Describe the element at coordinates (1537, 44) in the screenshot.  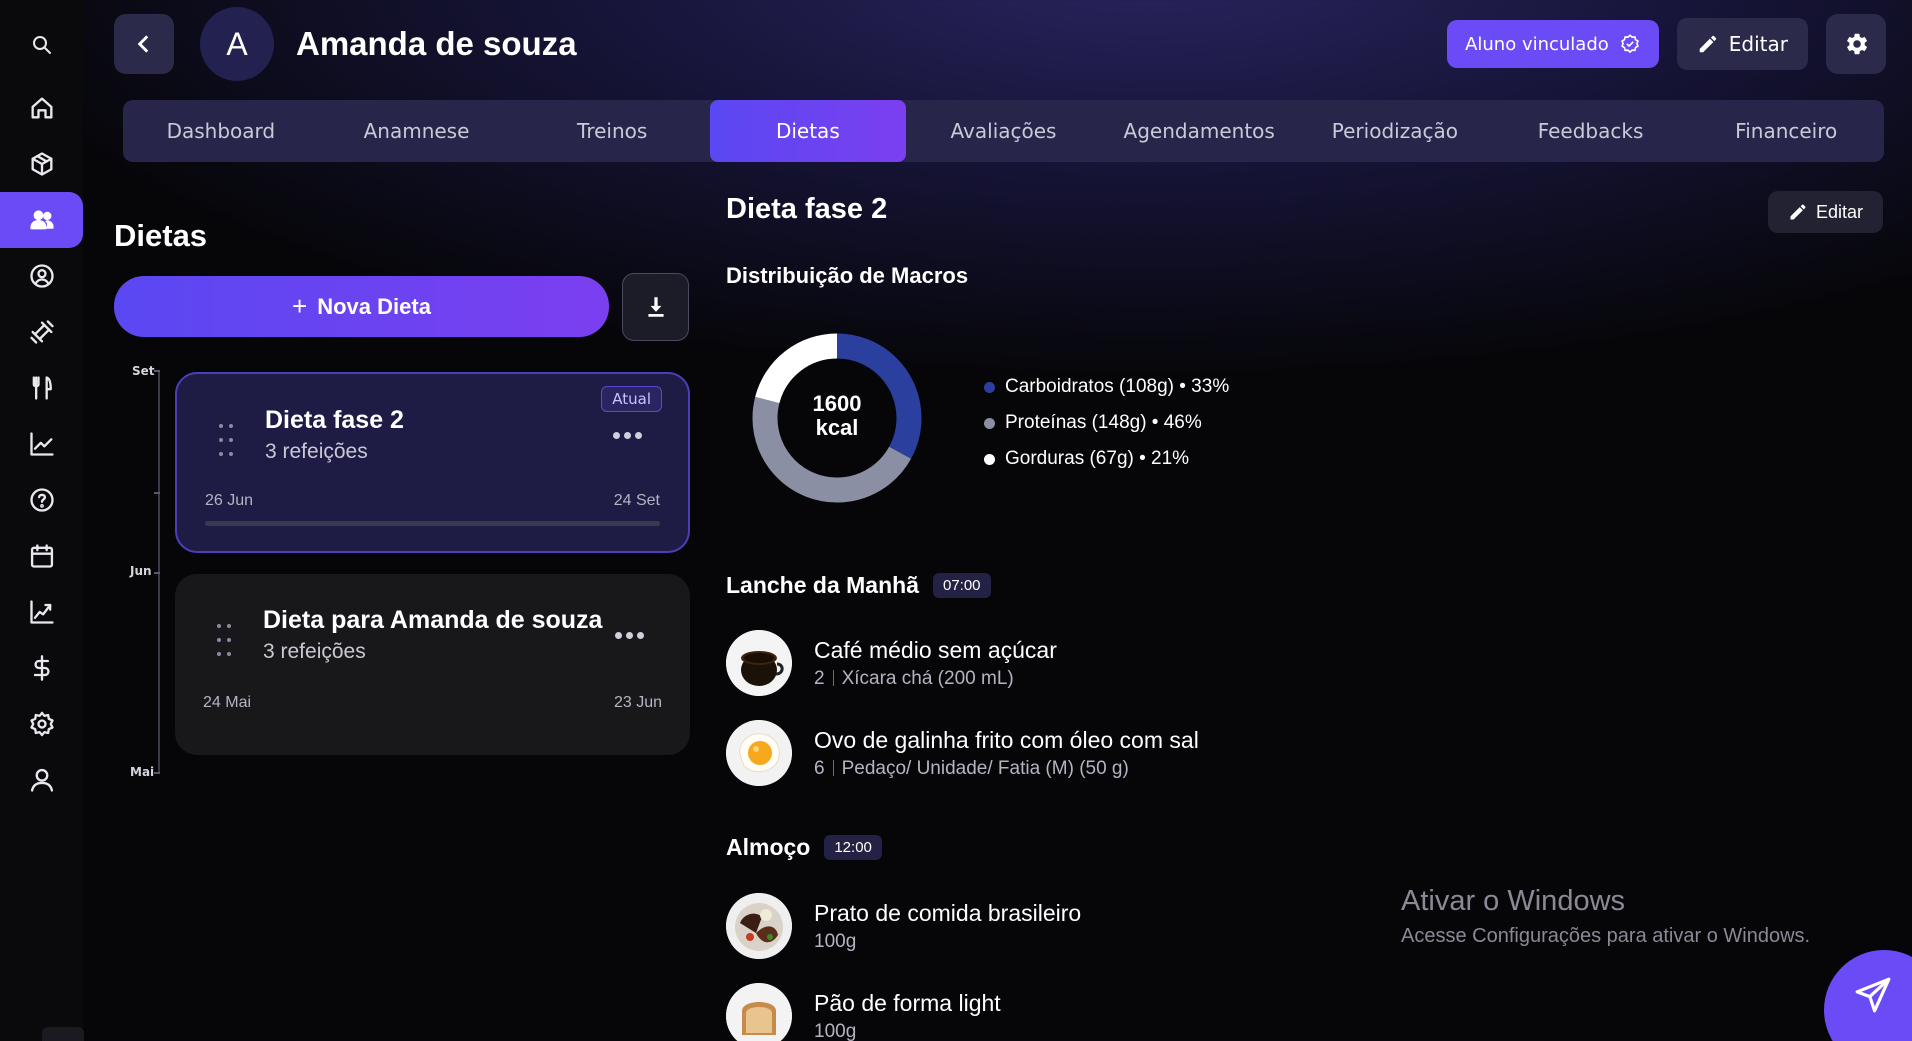
I see `linked-student-label: Aluno vinculado` at that location.